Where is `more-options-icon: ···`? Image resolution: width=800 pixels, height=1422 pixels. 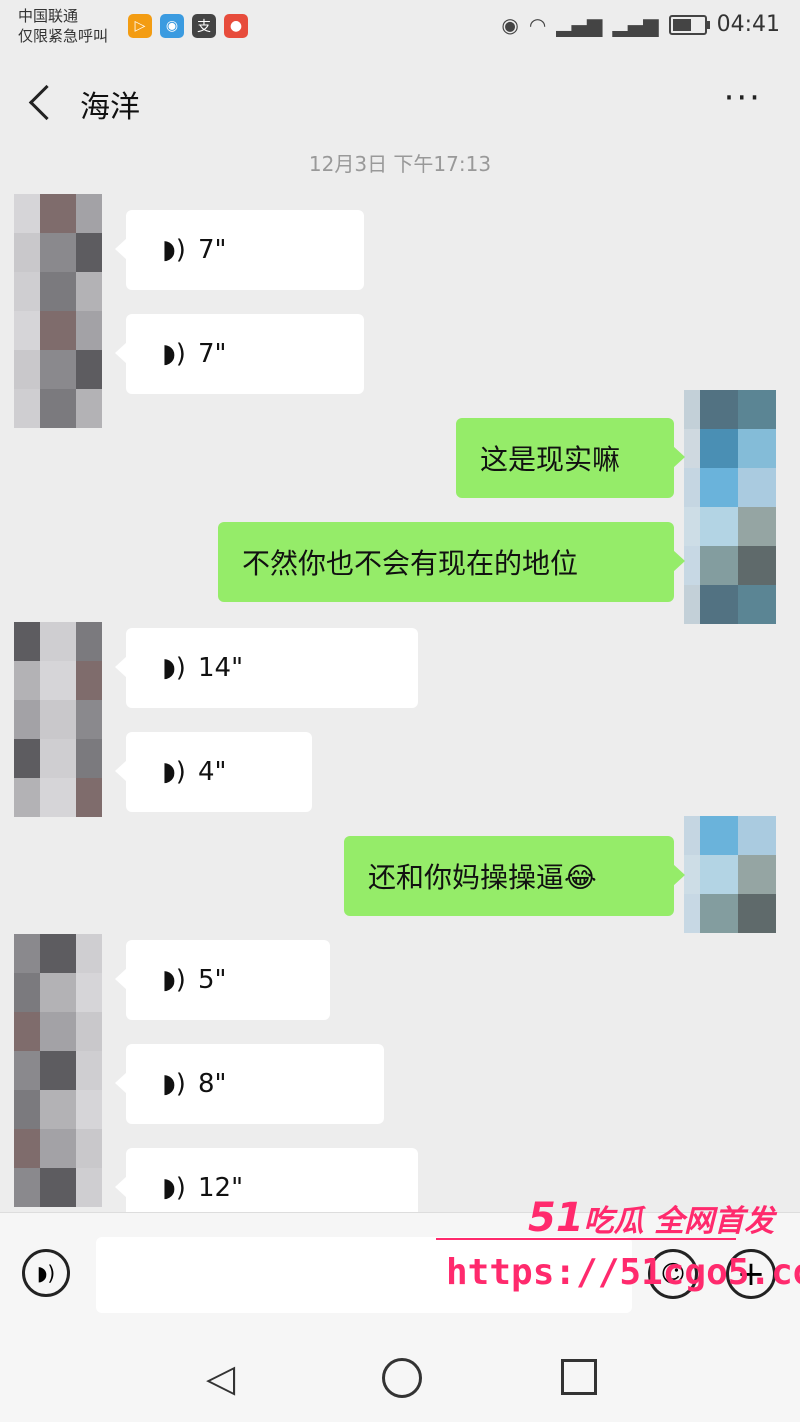 more-options-icon: ··· is located at coordinates (743, 98).